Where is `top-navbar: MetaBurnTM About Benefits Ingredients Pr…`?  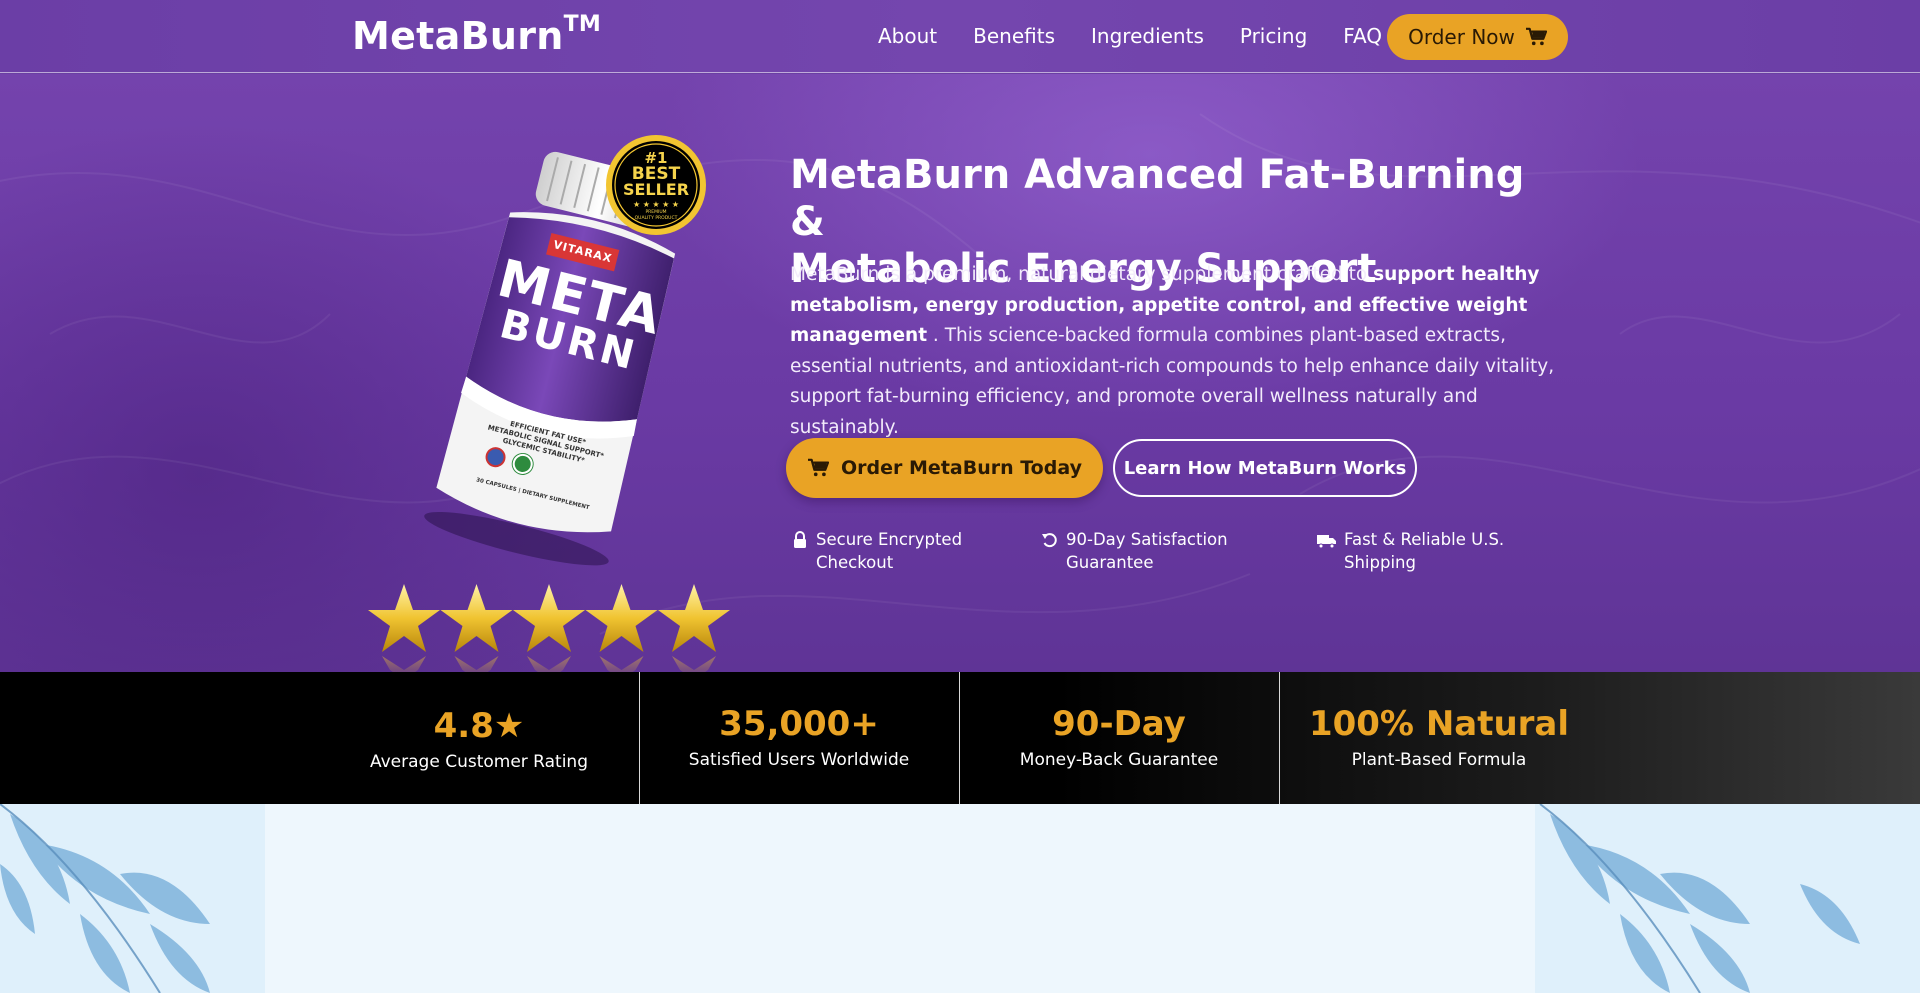
top-navbar: MetaBurnTM About Benefits Ingredients Pr… is located at coordinates (960, 36).